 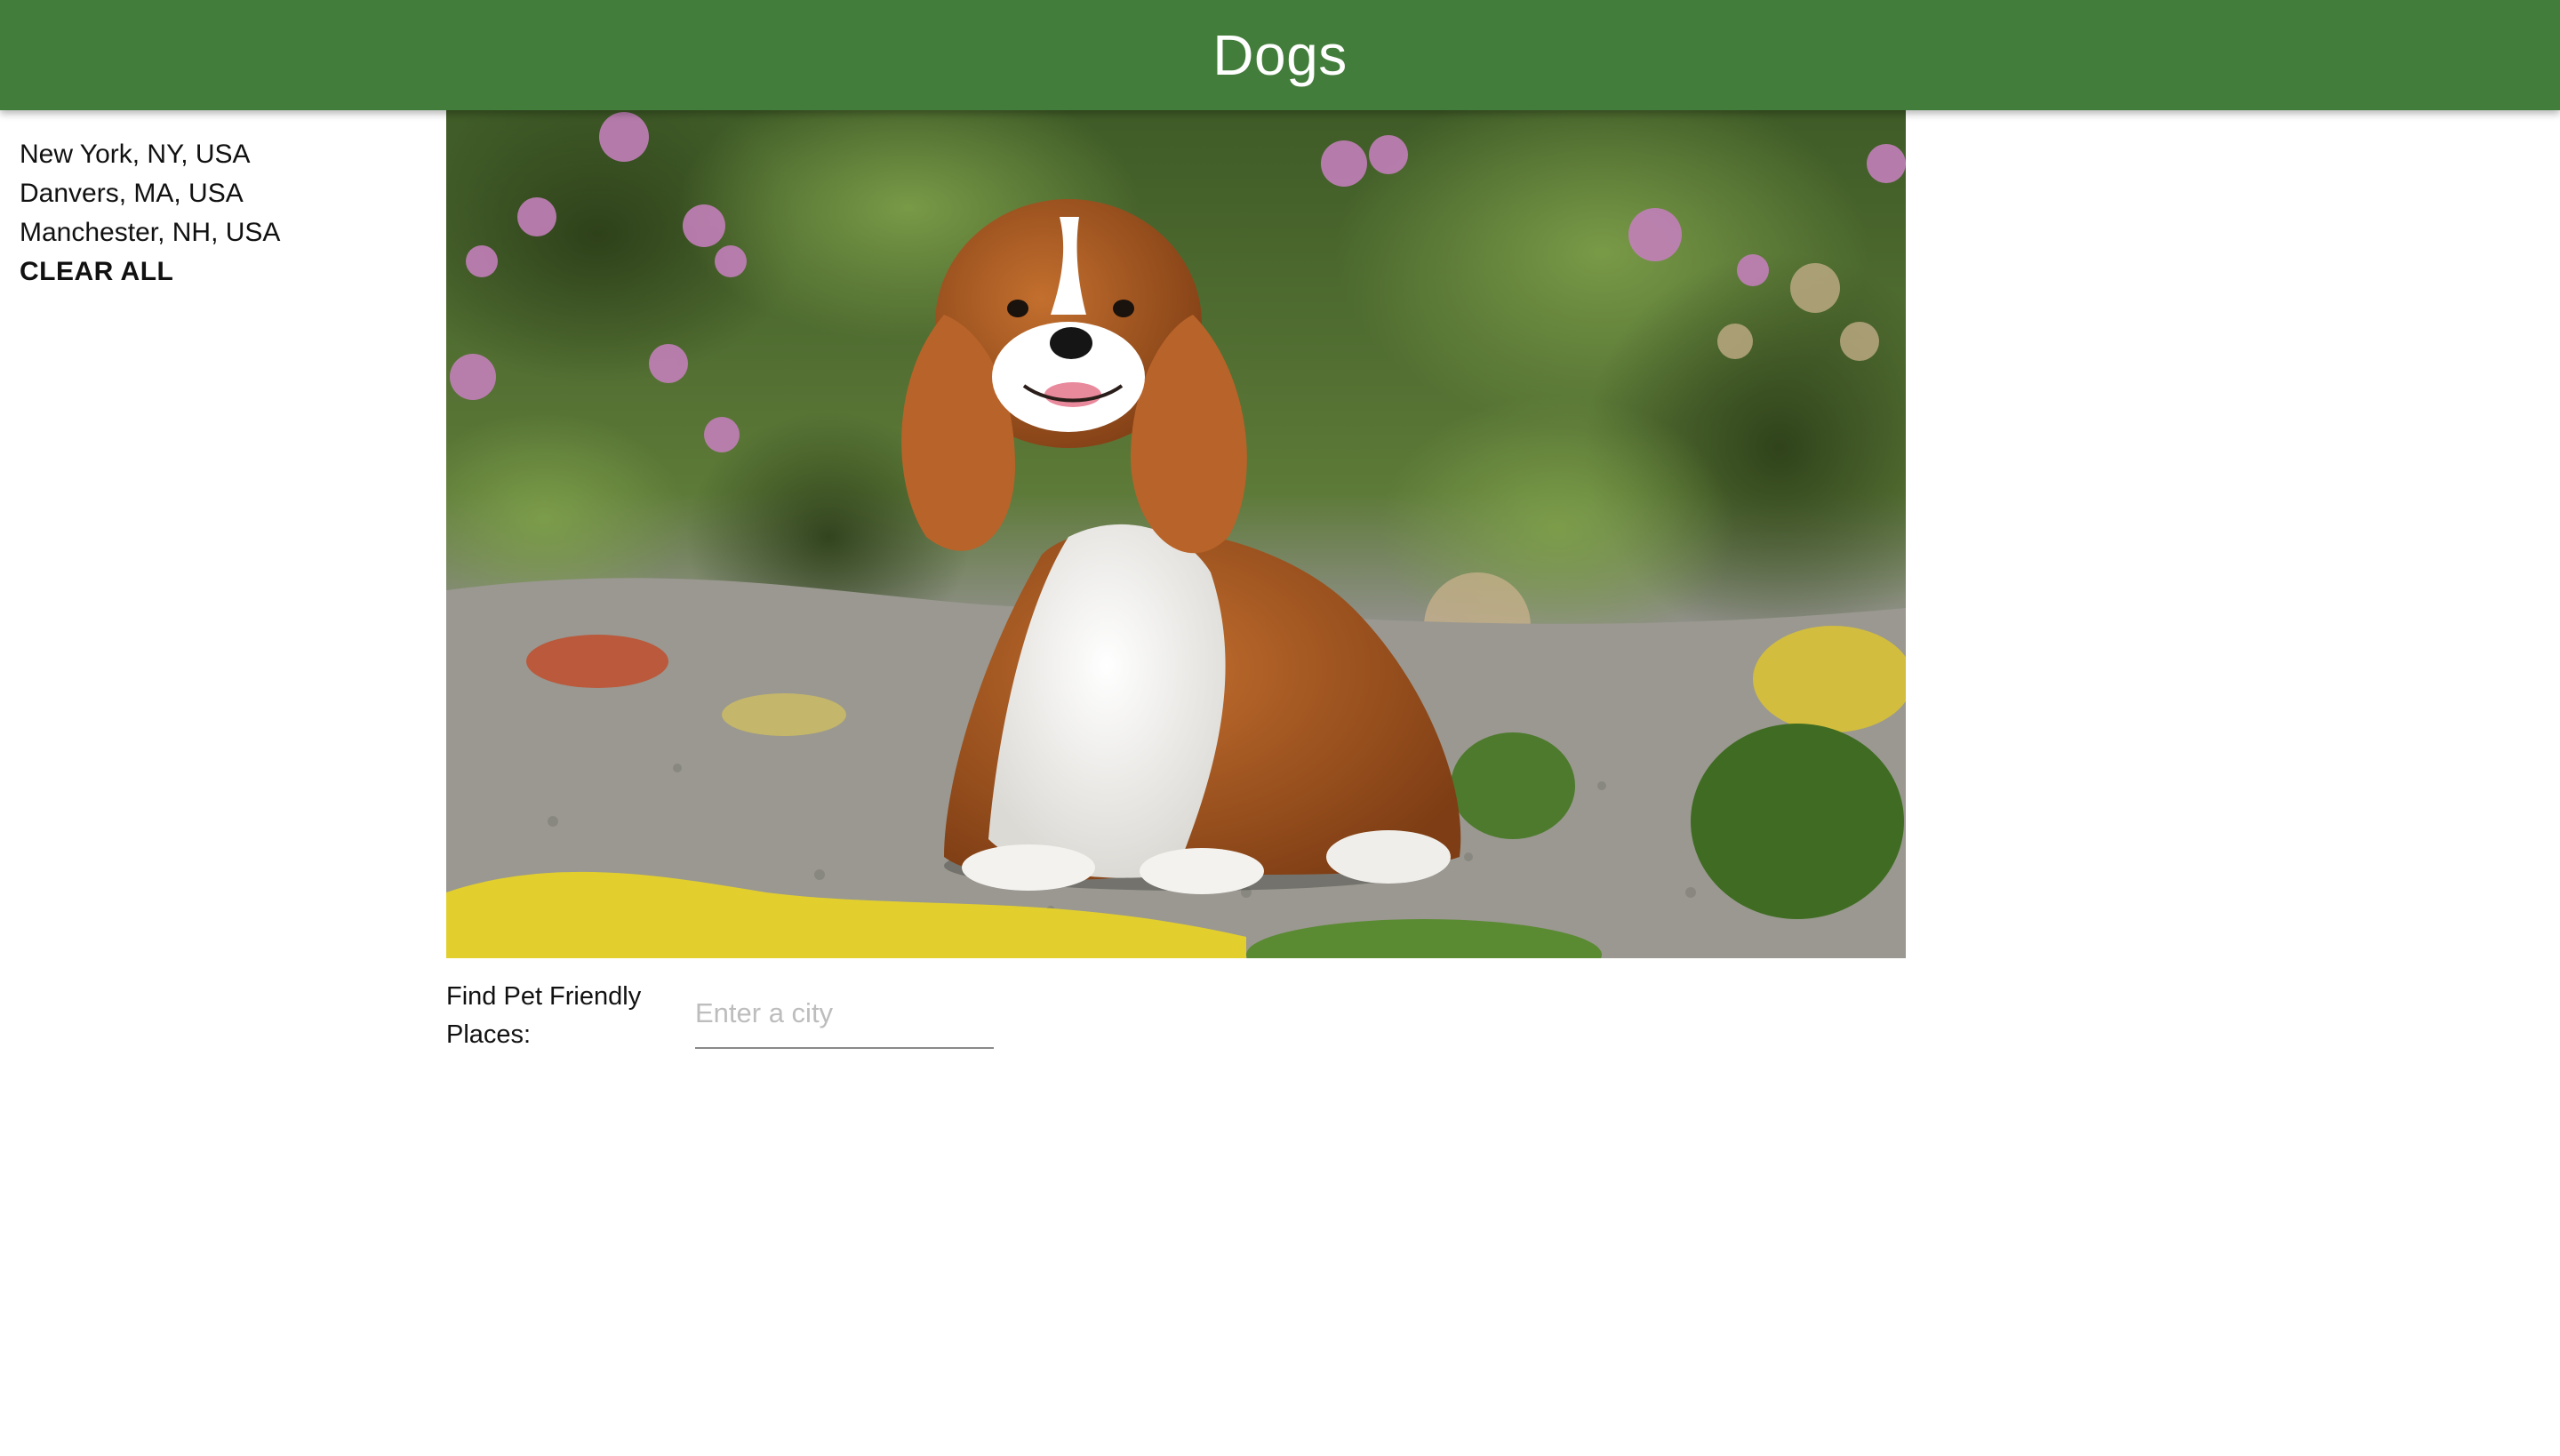 I want to click on saved-city-item: Manchester, NH, USA, so click(x=215, y=232).